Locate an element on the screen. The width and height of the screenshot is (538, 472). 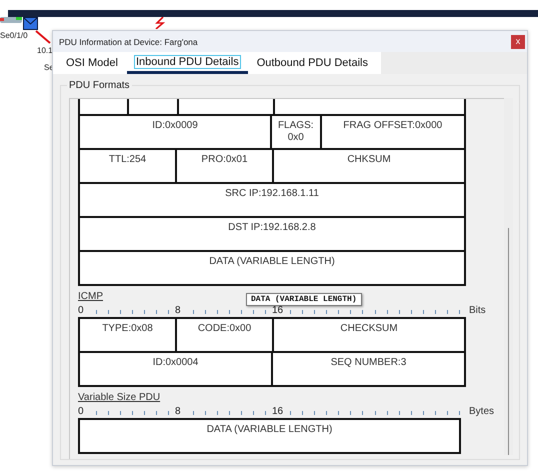
field-cell: ID:0x0009 is located at coordinates (175, 132).